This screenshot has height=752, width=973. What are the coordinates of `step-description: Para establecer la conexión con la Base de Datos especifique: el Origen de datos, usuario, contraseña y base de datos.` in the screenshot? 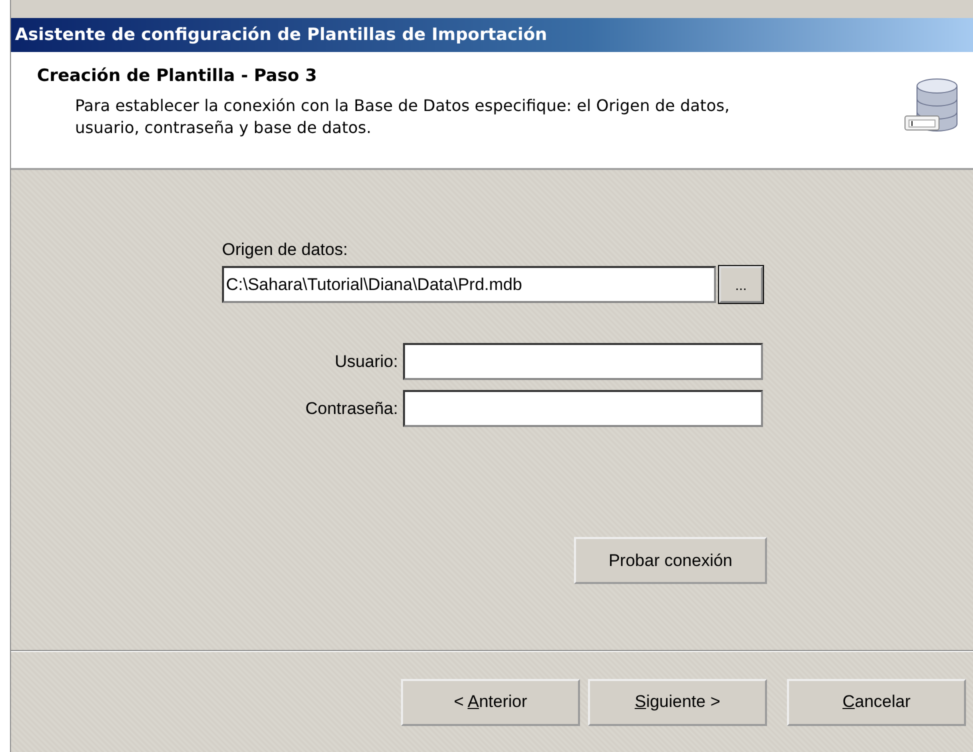 It's located at (403, 117).